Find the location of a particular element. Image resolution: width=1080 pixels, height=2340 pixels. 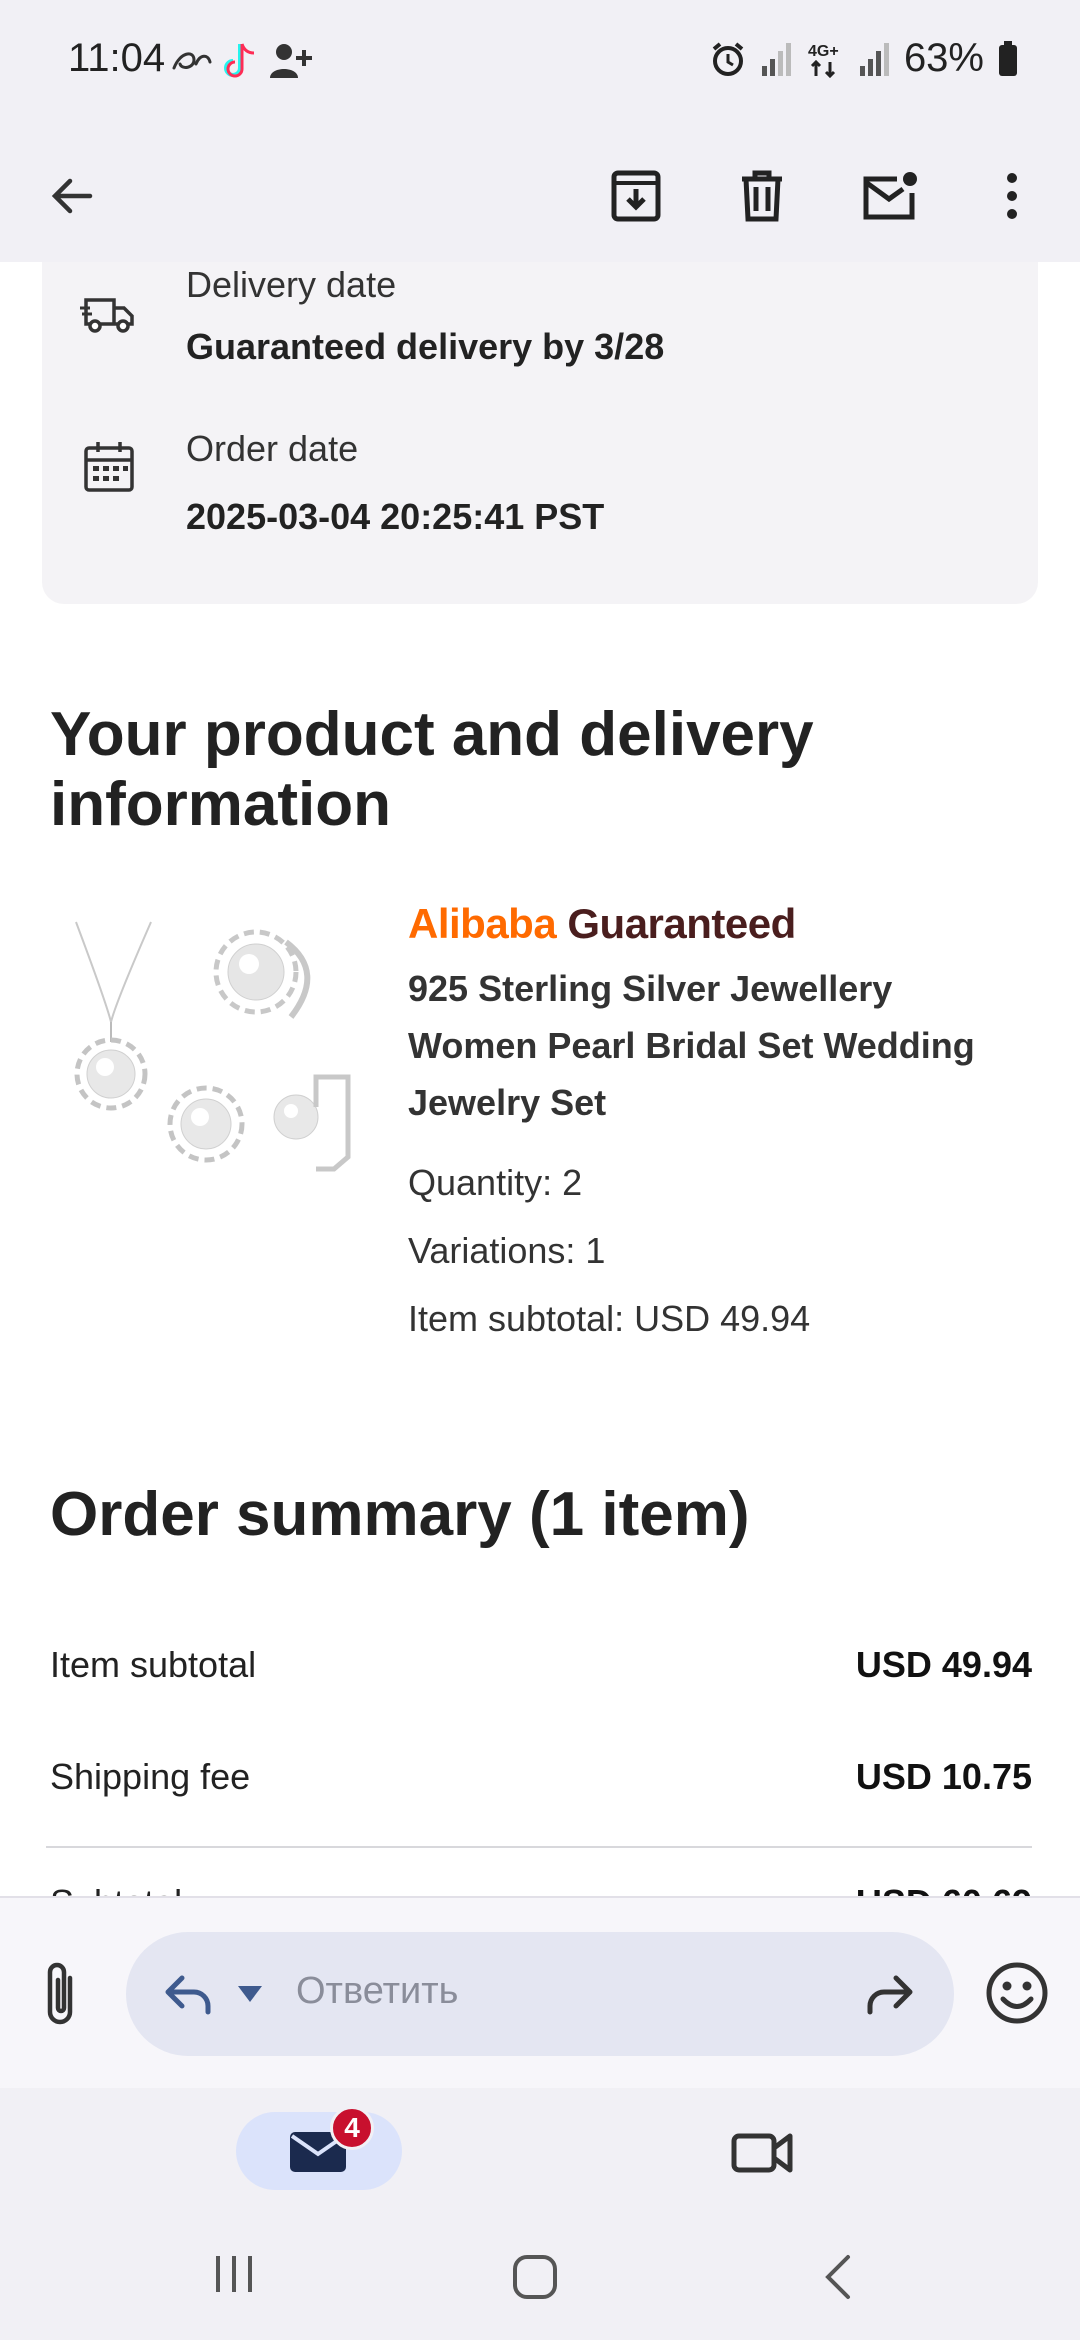

reply-bar: Ответить is located at coordinates (540, 1993).